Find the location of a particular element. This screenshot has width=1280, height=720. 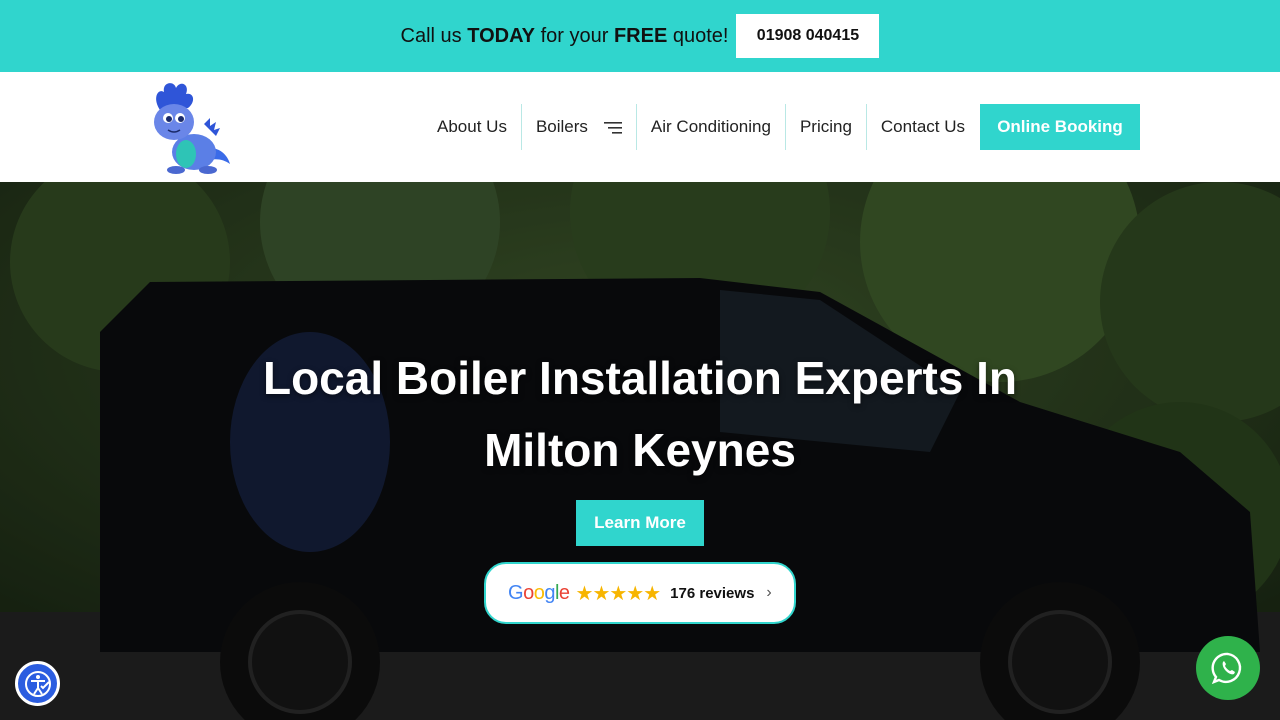

hero-title-line-1: Local Boiler Installation Experts In is located at coordinates (640, 378).